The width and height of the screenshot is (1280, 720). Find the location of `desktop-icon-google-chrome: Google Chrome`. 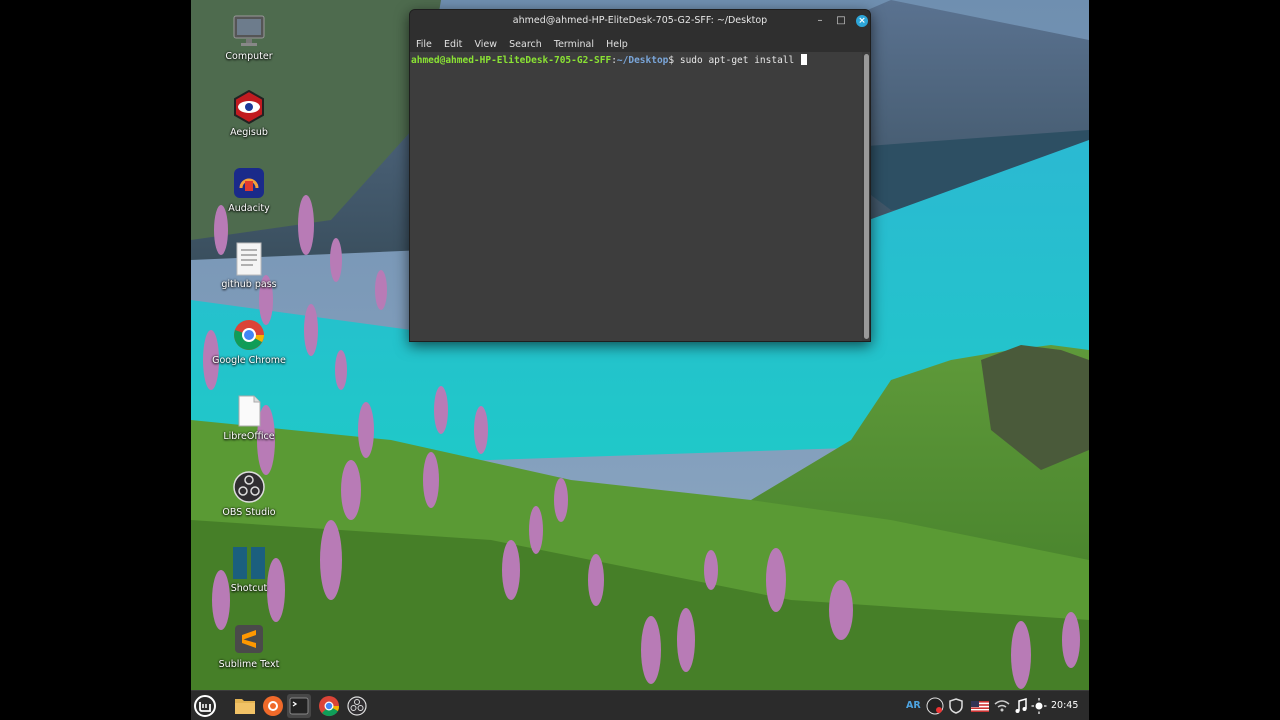

desktop-icon-google-chrome: Google Chrome is located at coordinates (249, 342).